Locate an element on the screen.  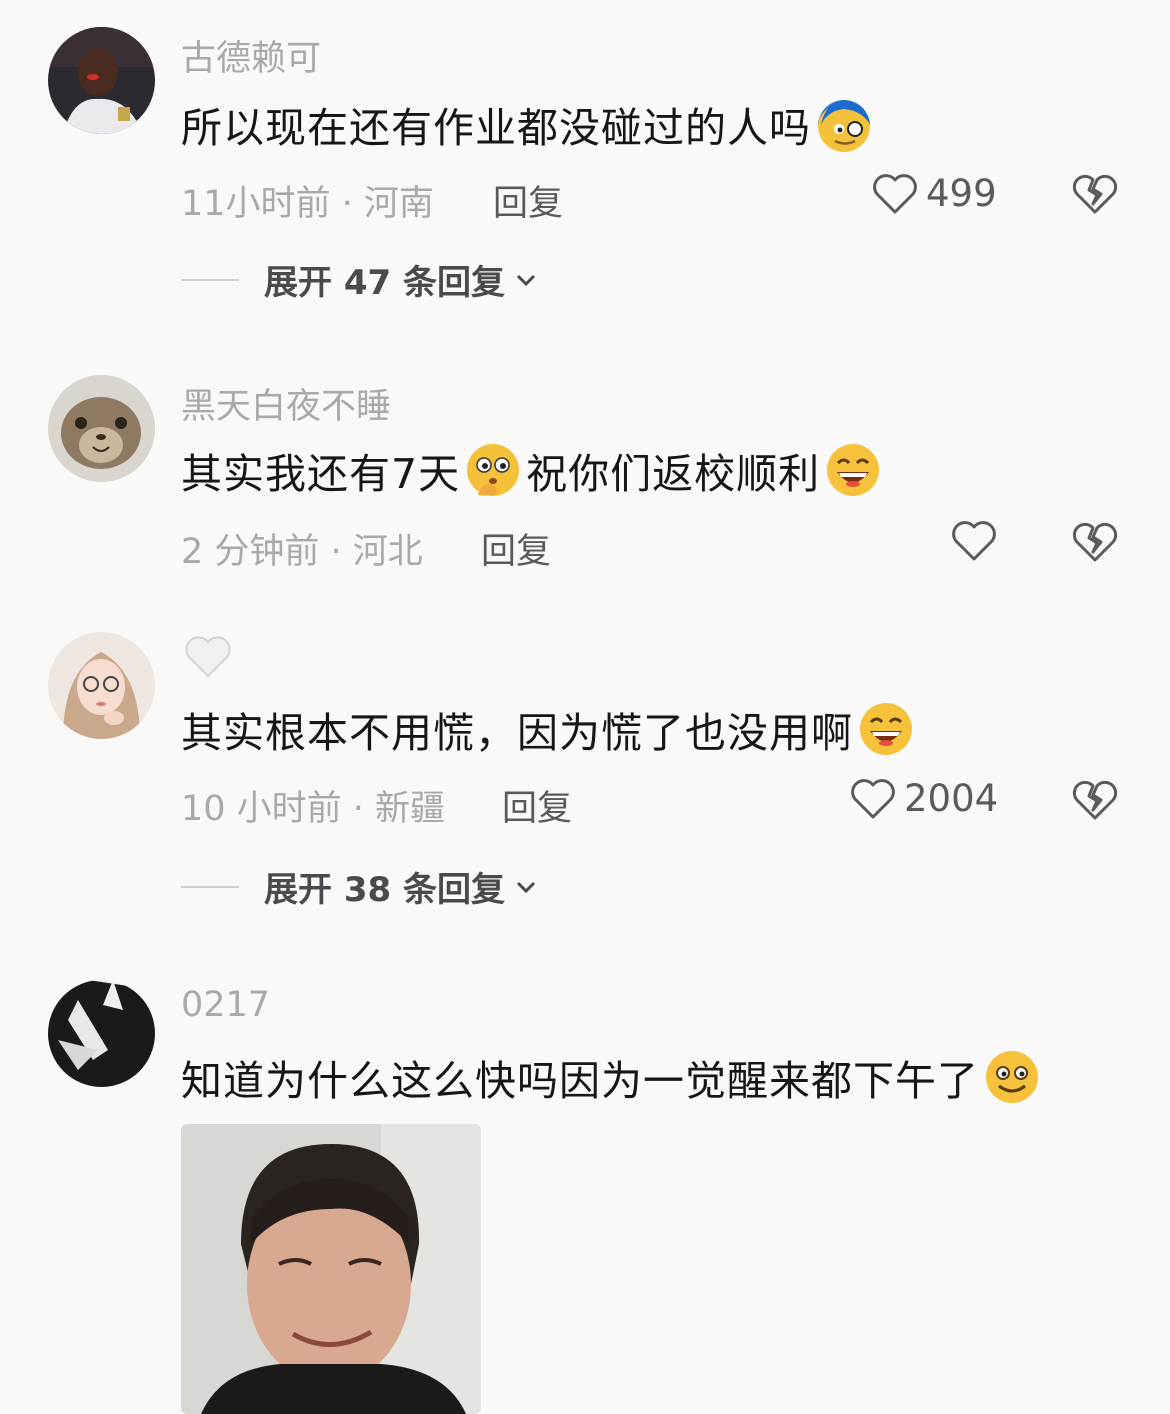
meme-photo is located at coordinates (331, 1269).